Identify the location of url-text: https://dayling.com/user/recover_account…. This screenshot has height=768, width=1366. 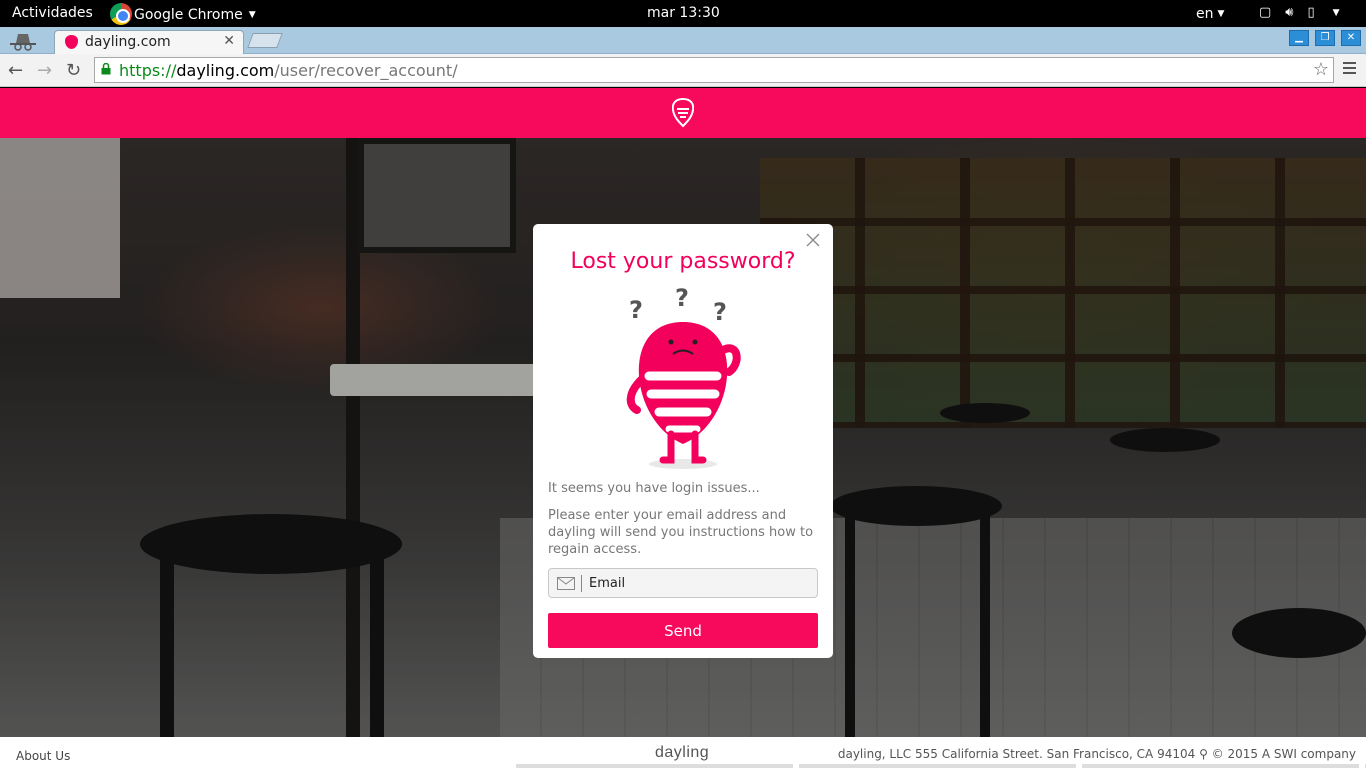
(288, 70).